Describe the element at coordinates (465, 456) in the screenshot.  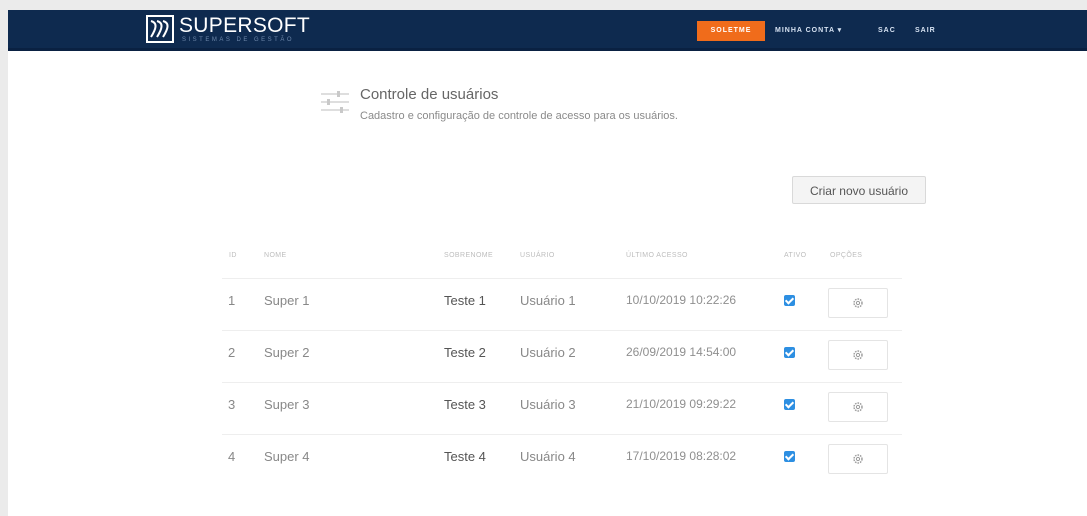
I see `cell-surname: Teste 4` at that location.